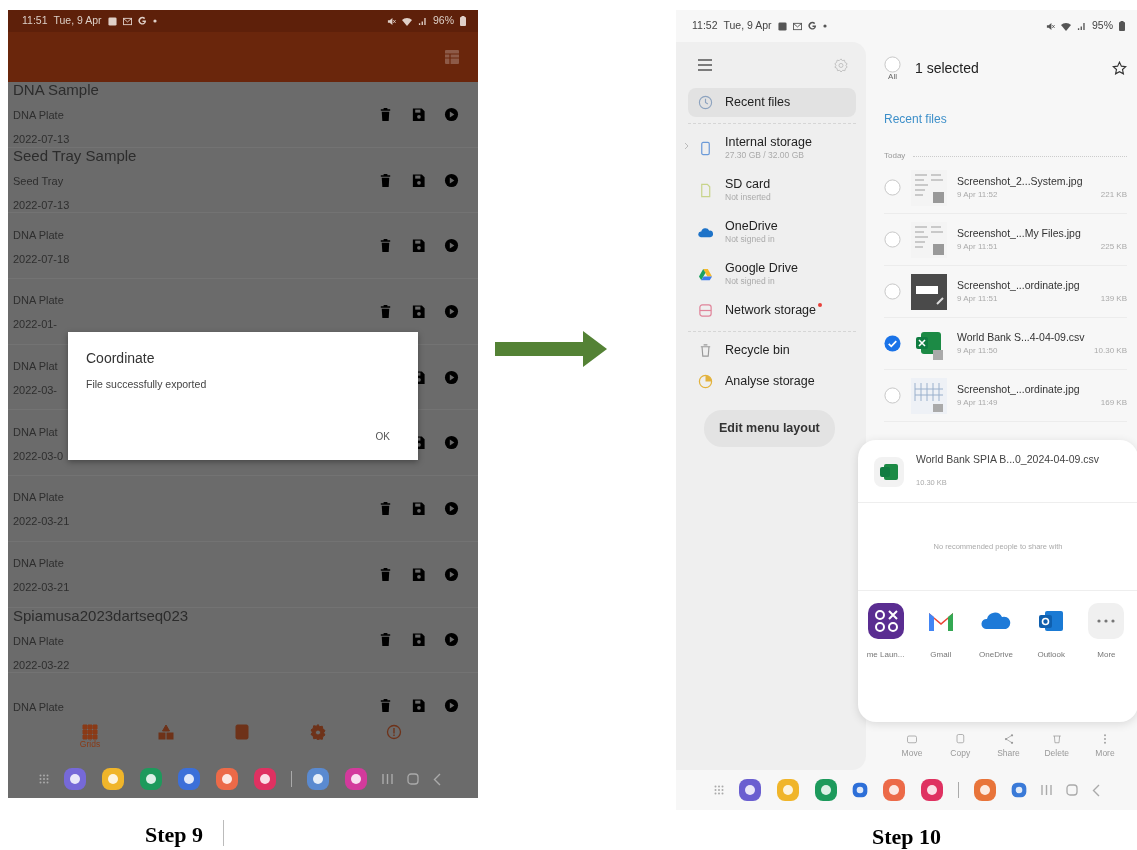 The width and height of the screenshot is (1137, 850). Describe the element at coordinates (892, 76) in the screenshot. I see `select-all-label: All` at that location.